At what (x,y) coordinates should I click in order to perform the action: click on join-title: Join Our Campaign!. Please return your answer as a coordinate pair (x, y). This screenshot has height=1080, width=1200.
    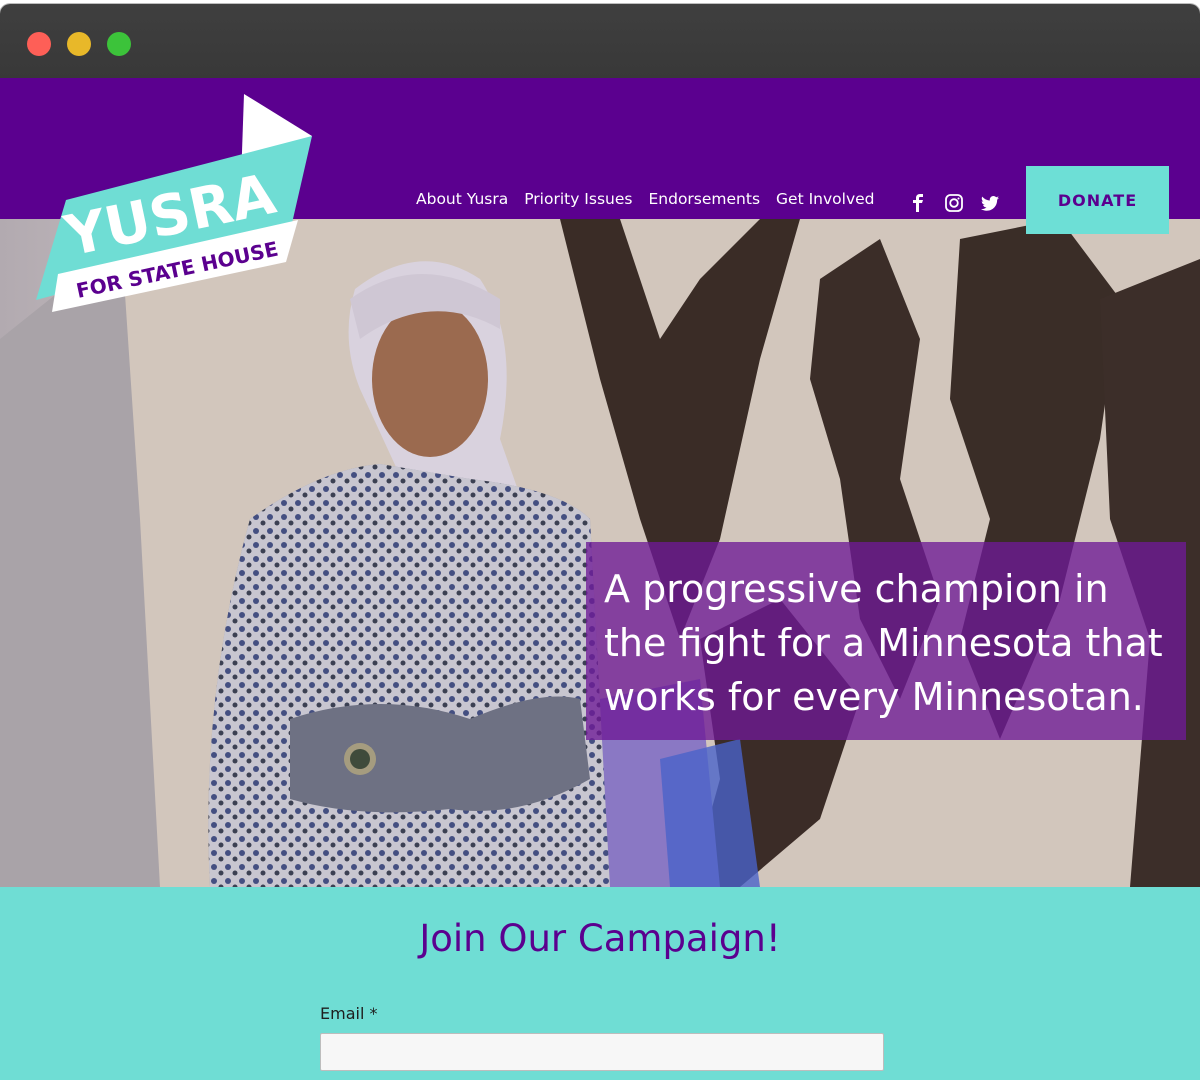
    Looking at the image, I should click on (600, 938).